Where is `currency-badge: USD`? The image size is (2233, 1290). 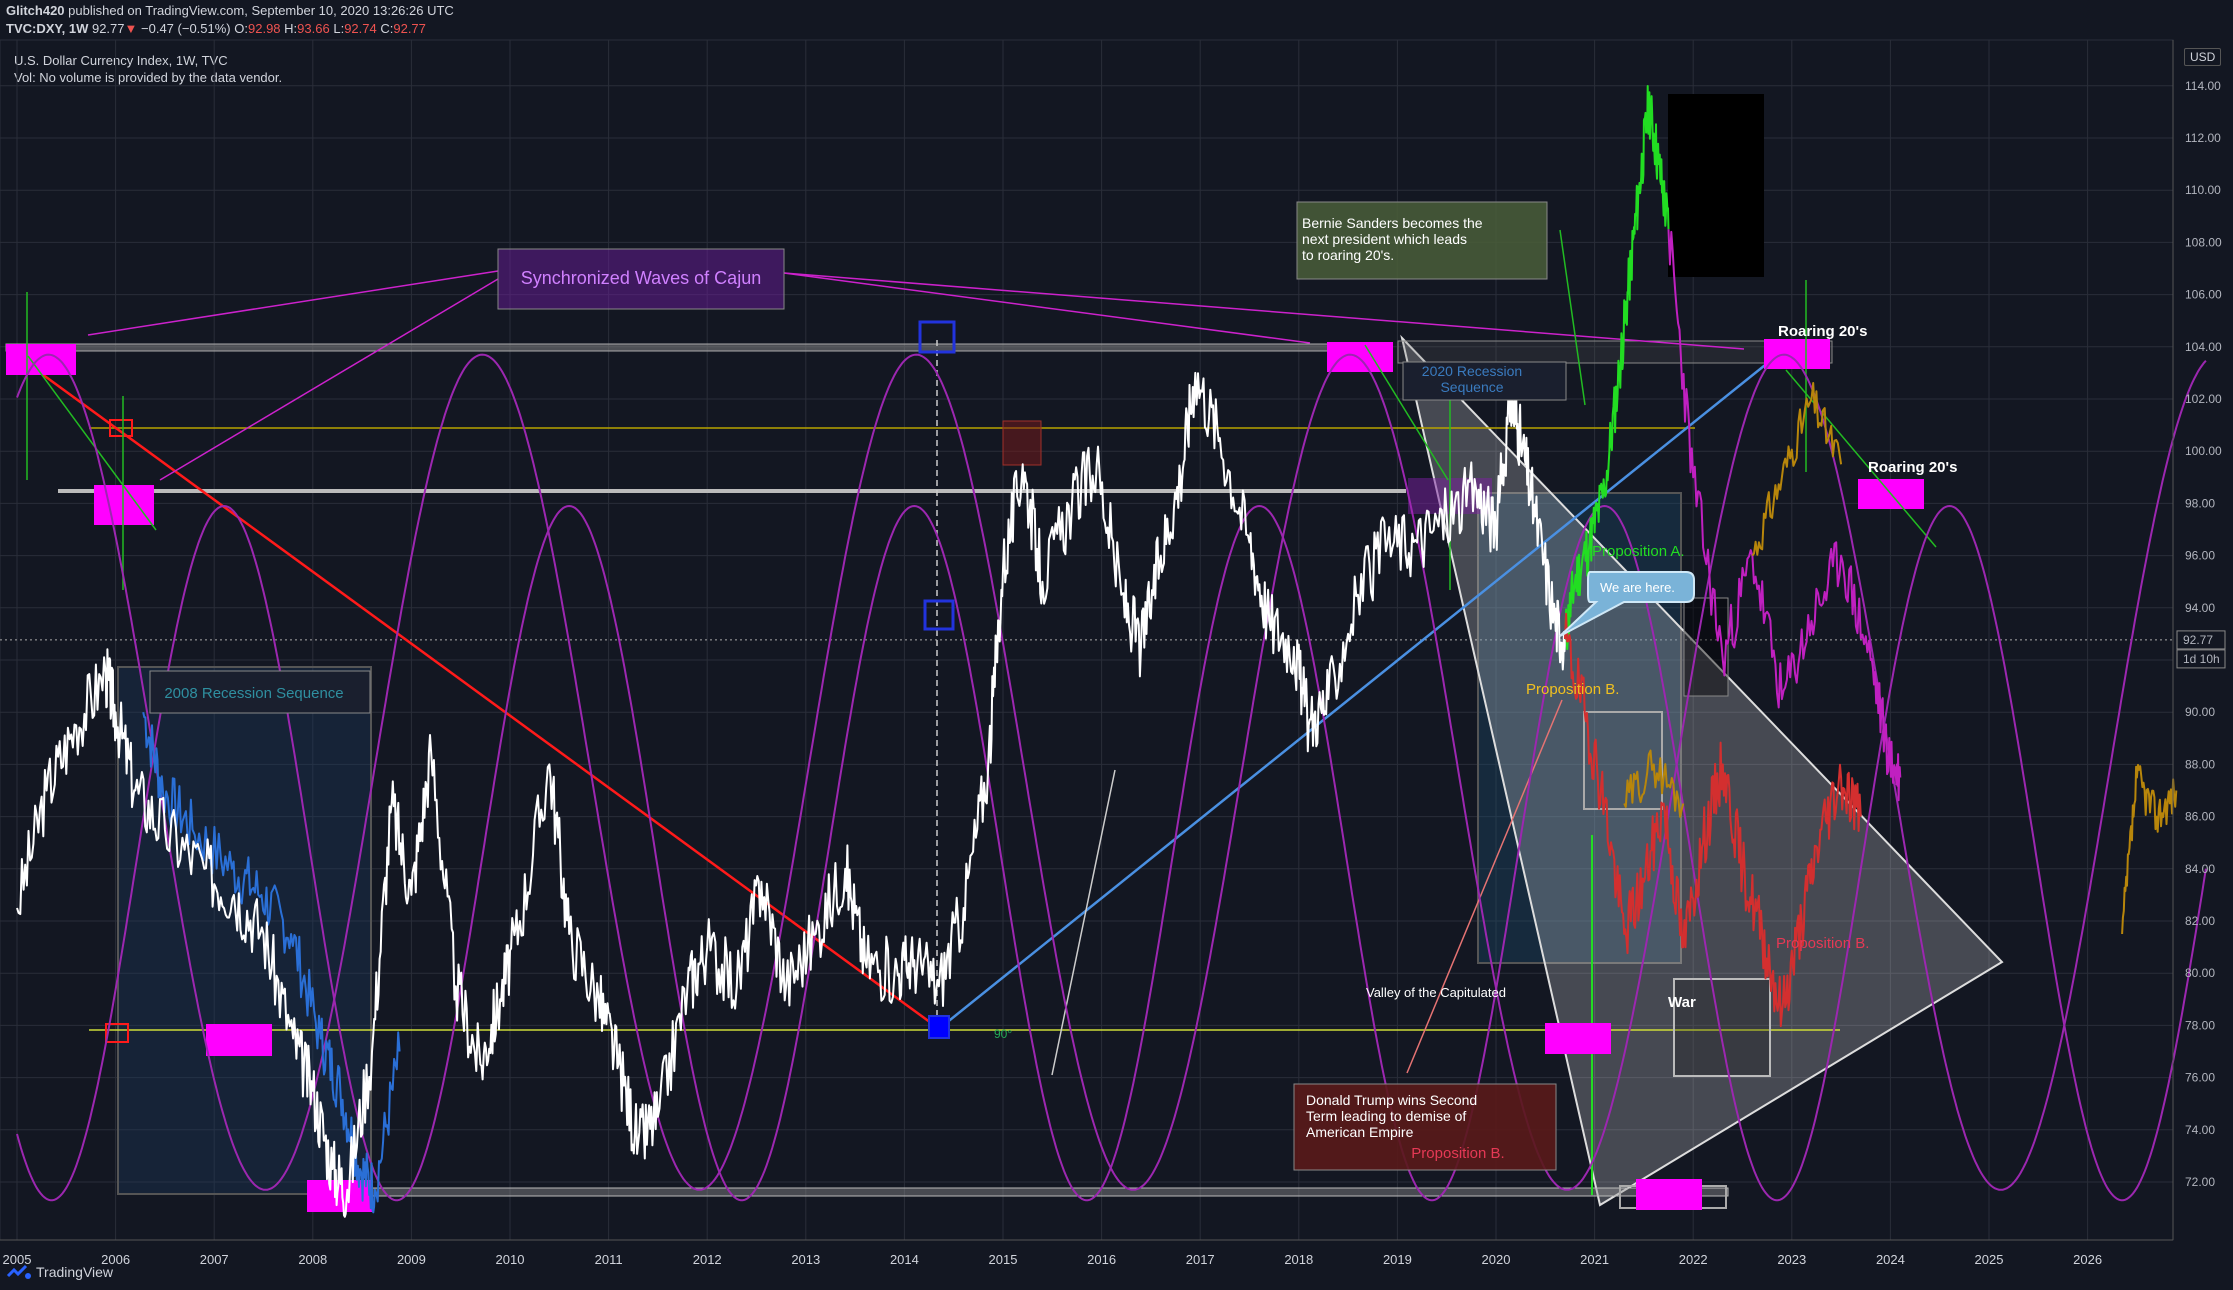 currency-badge: USD is located at coordinates (2203, 57).